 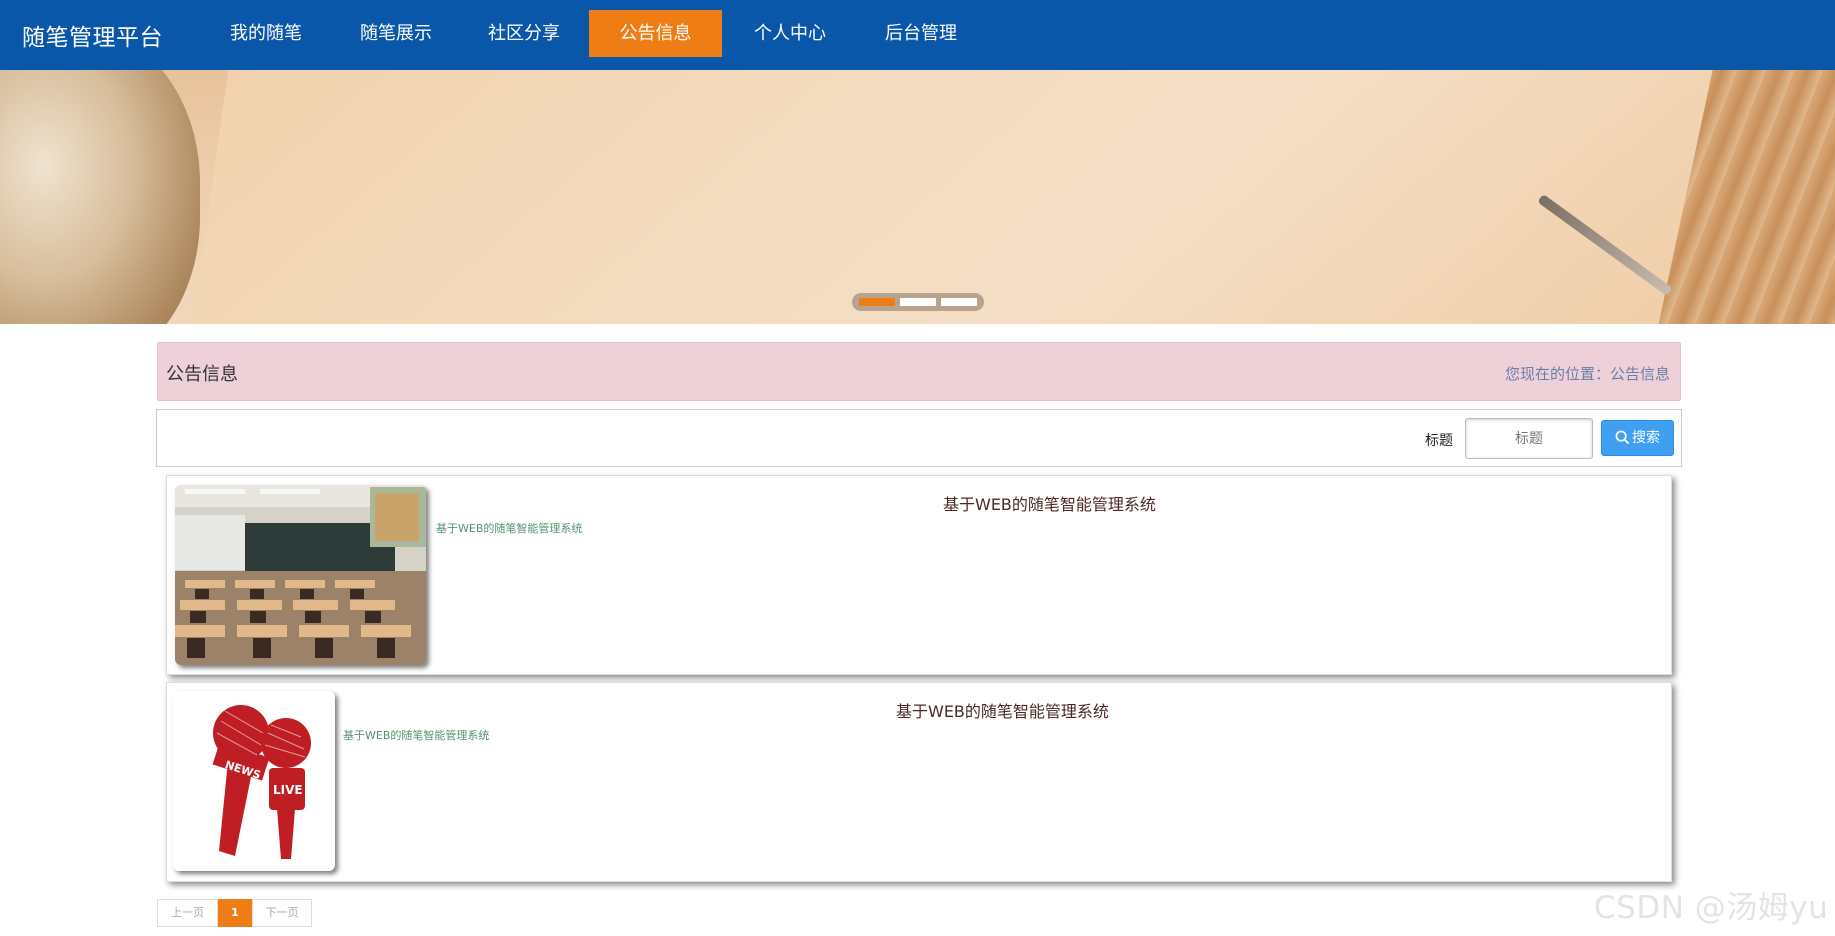 I want to click on title-search-input, so click(x=1529, y=438).